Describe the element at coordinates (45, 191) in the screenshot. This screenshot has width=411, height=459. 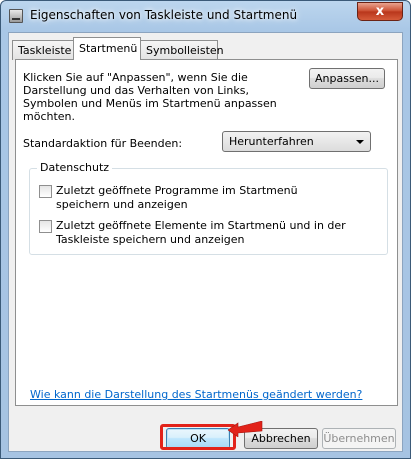
I see `recent-programs-checkbox` at that location.